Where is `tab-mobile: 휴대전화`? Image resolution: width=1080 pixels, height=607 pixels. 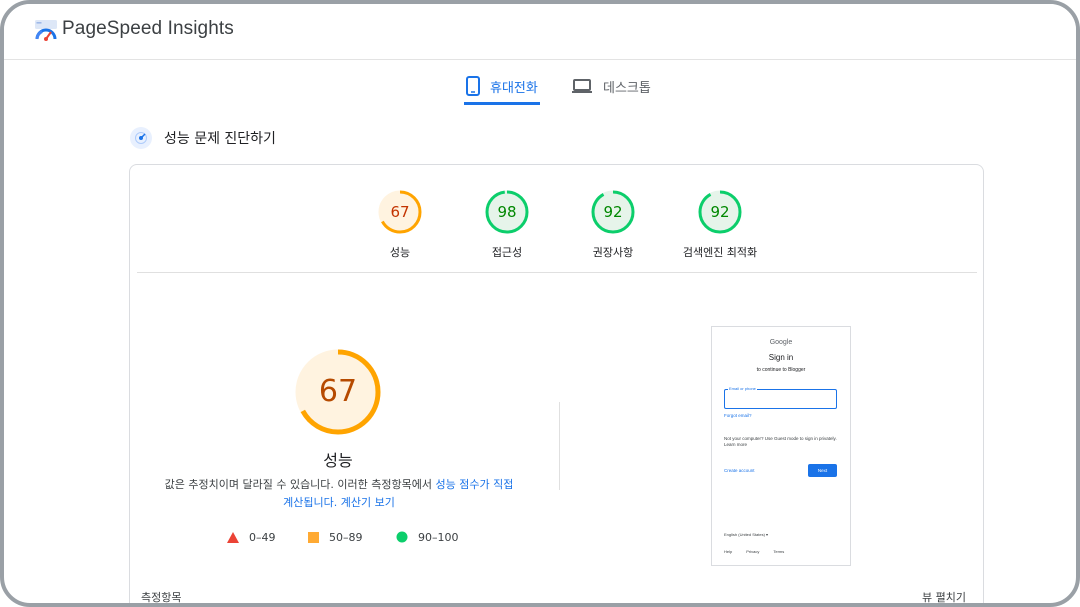 tab-mobile: 휴대전화 is located at coordinates (502, 86).